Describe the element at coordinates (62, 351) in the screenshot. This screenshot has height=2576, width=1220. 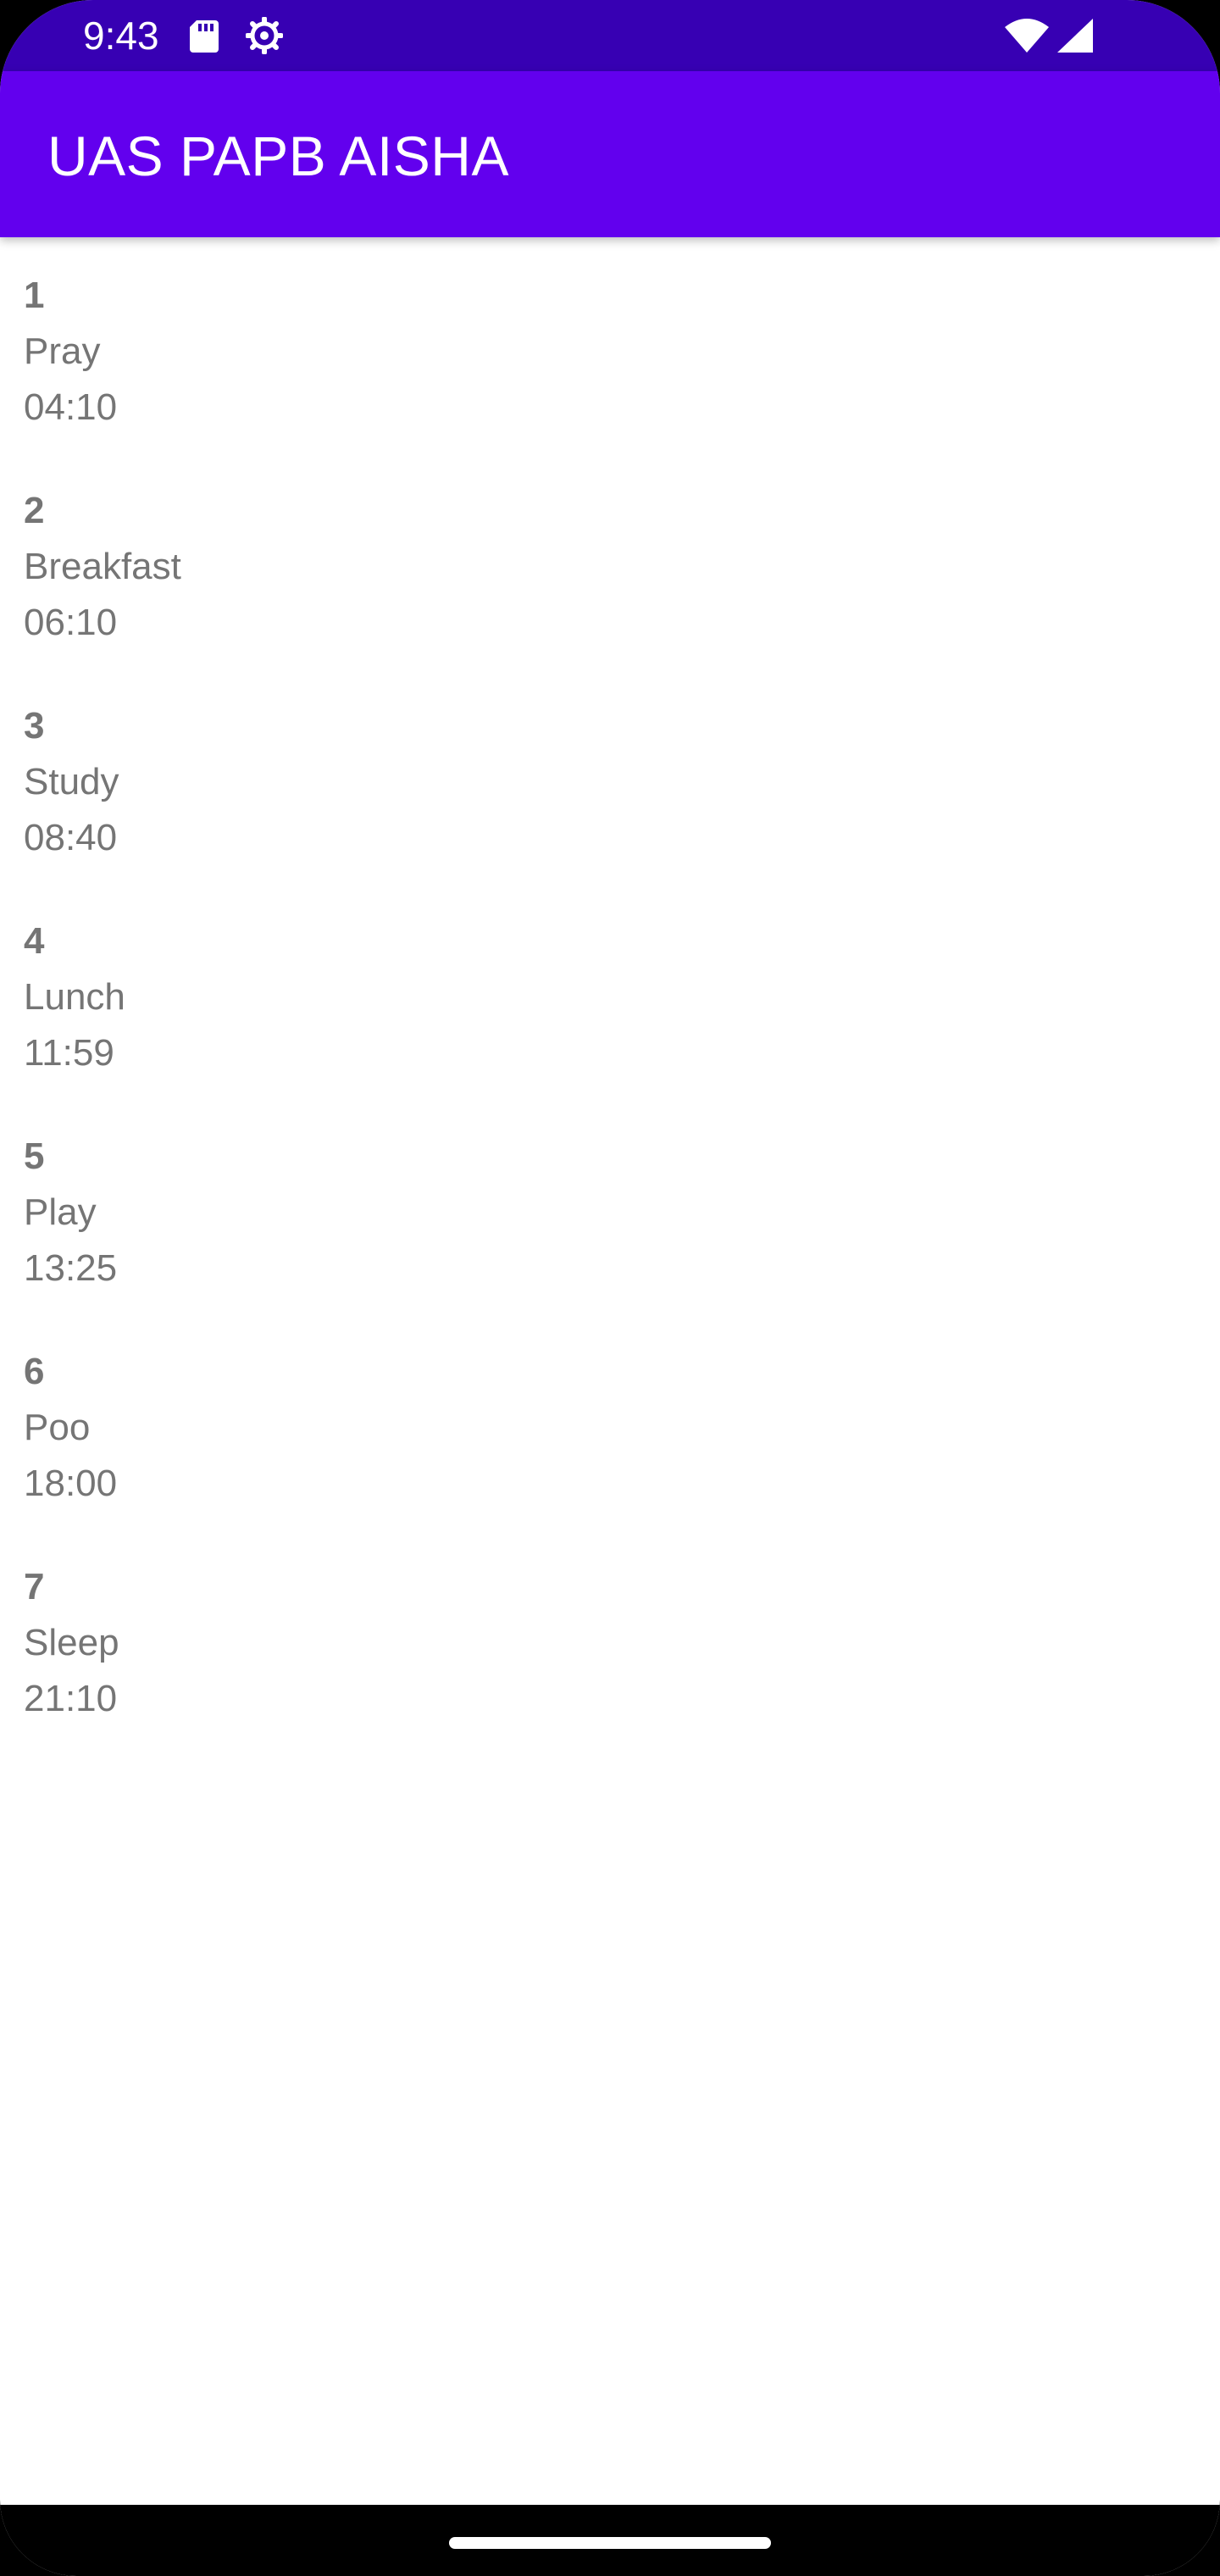
I see `item-name: Pray` at that location.